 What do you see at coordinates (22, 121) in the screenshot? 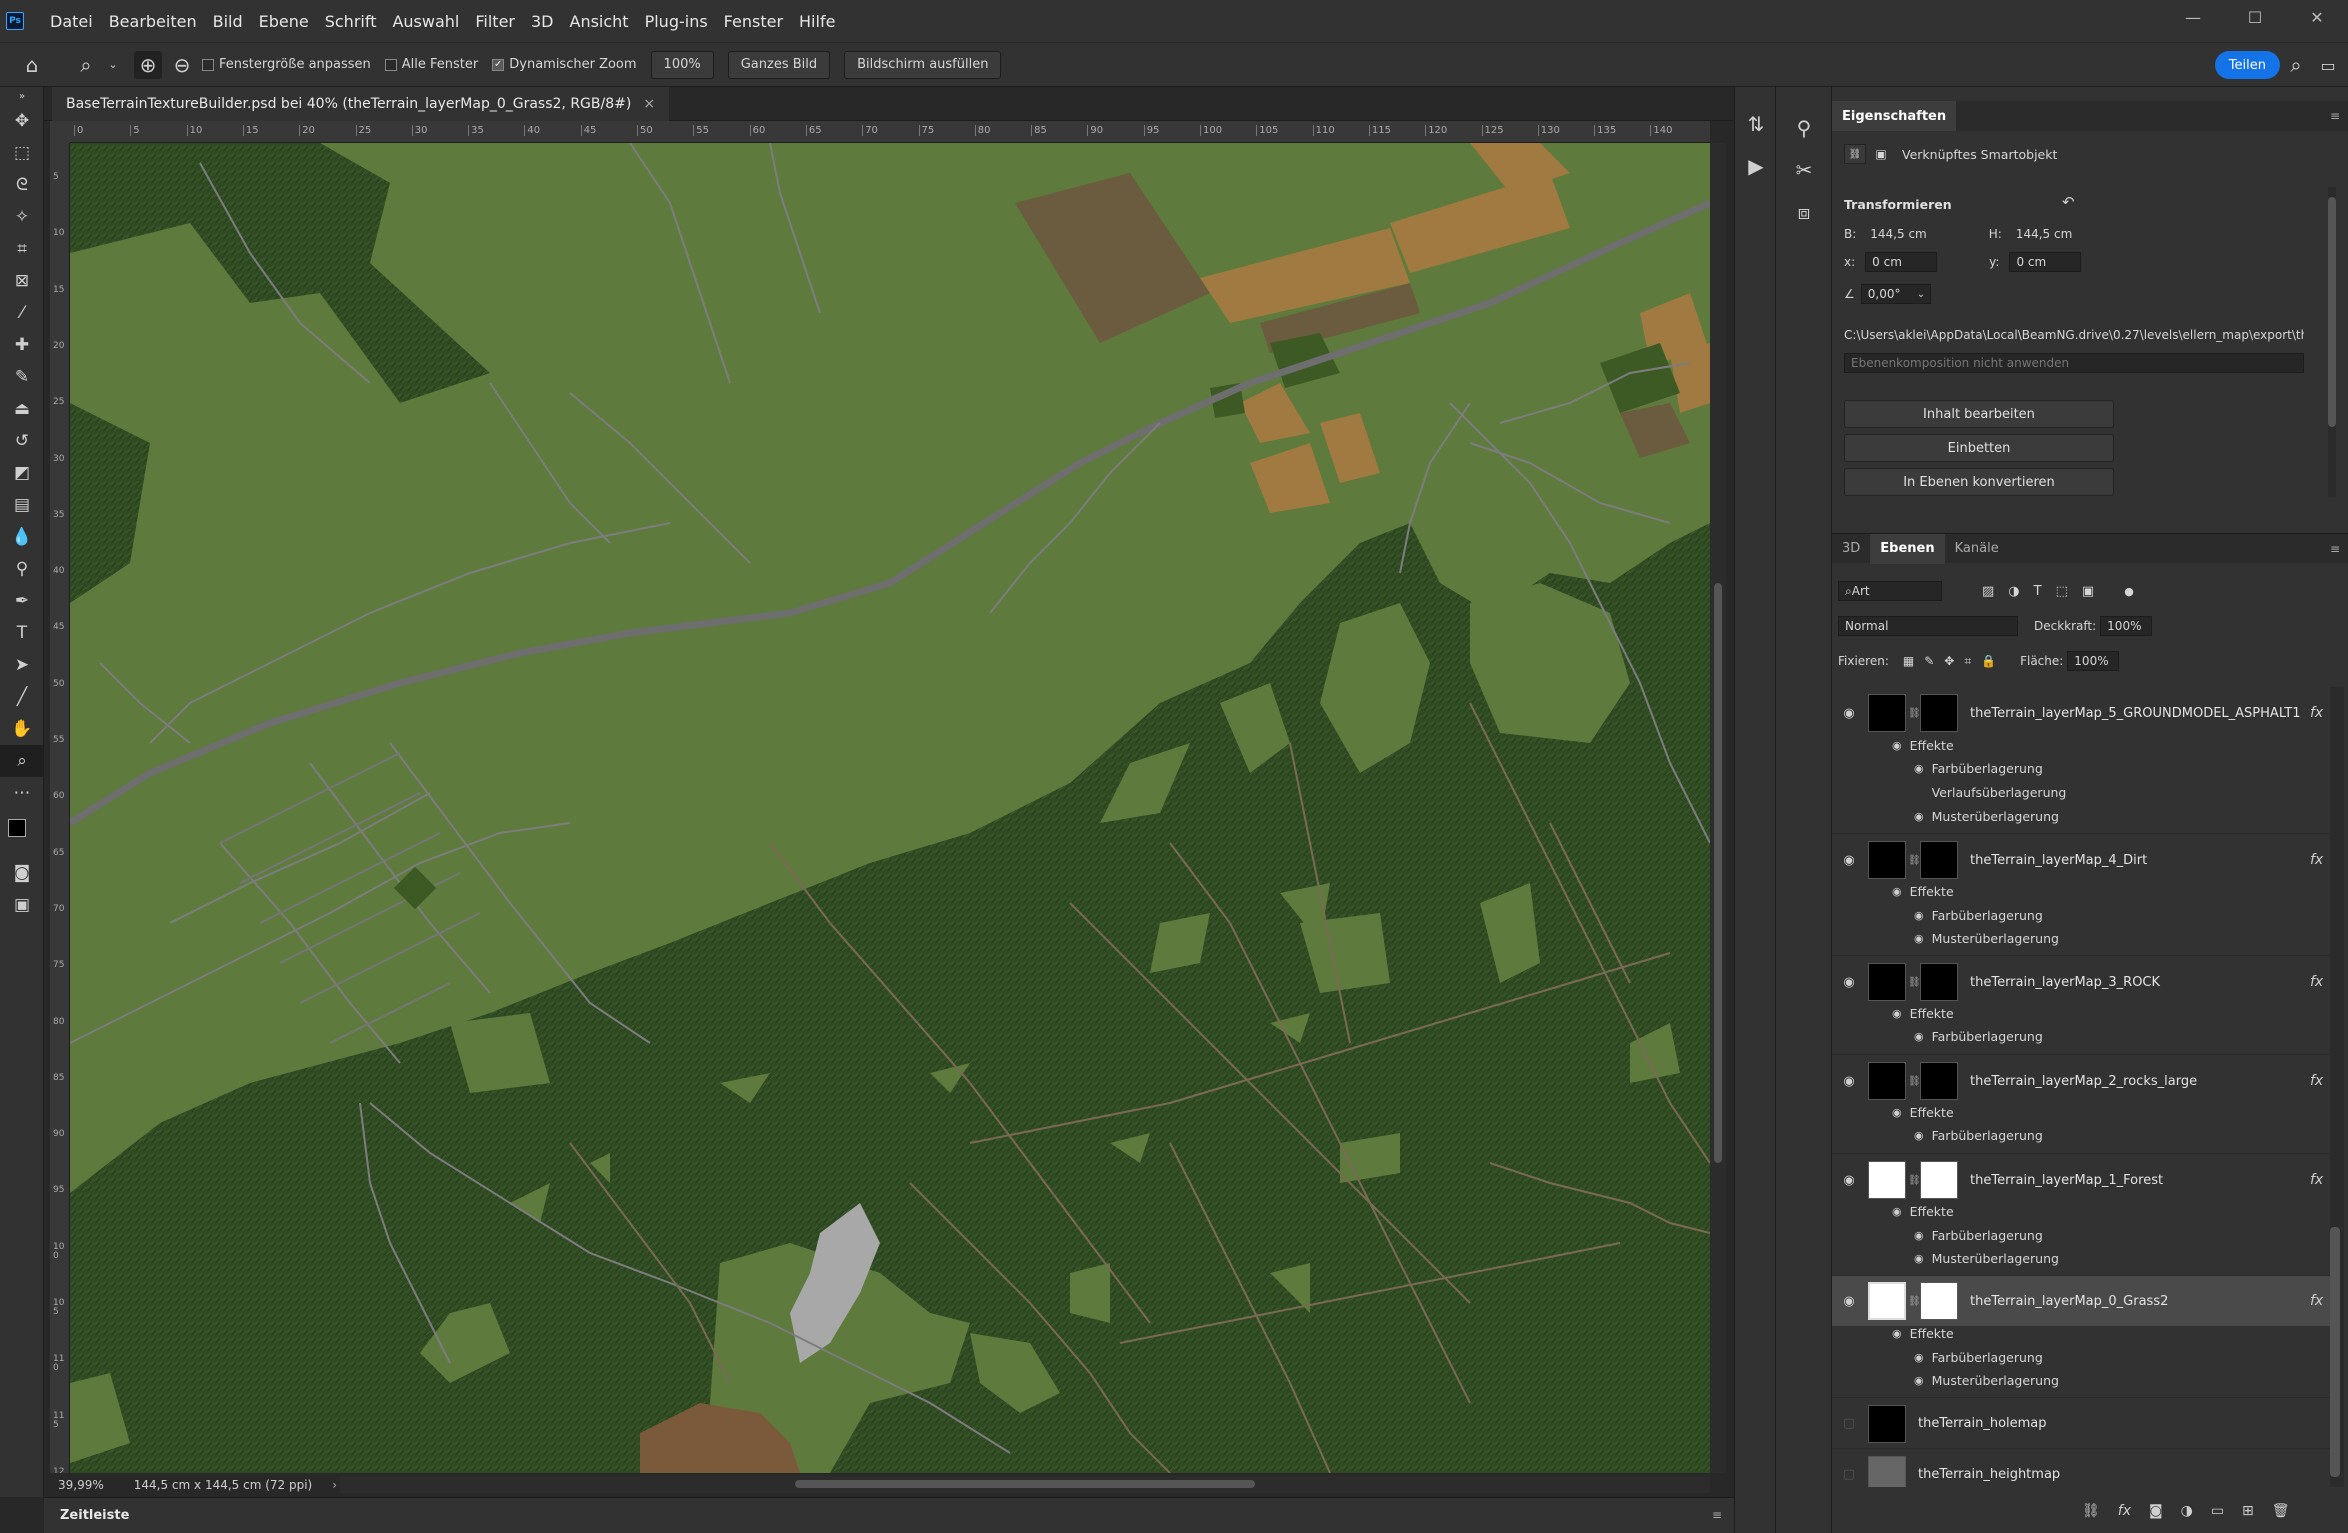
I see `move-tool-icon: ✥` at bounding box center [22, 121].